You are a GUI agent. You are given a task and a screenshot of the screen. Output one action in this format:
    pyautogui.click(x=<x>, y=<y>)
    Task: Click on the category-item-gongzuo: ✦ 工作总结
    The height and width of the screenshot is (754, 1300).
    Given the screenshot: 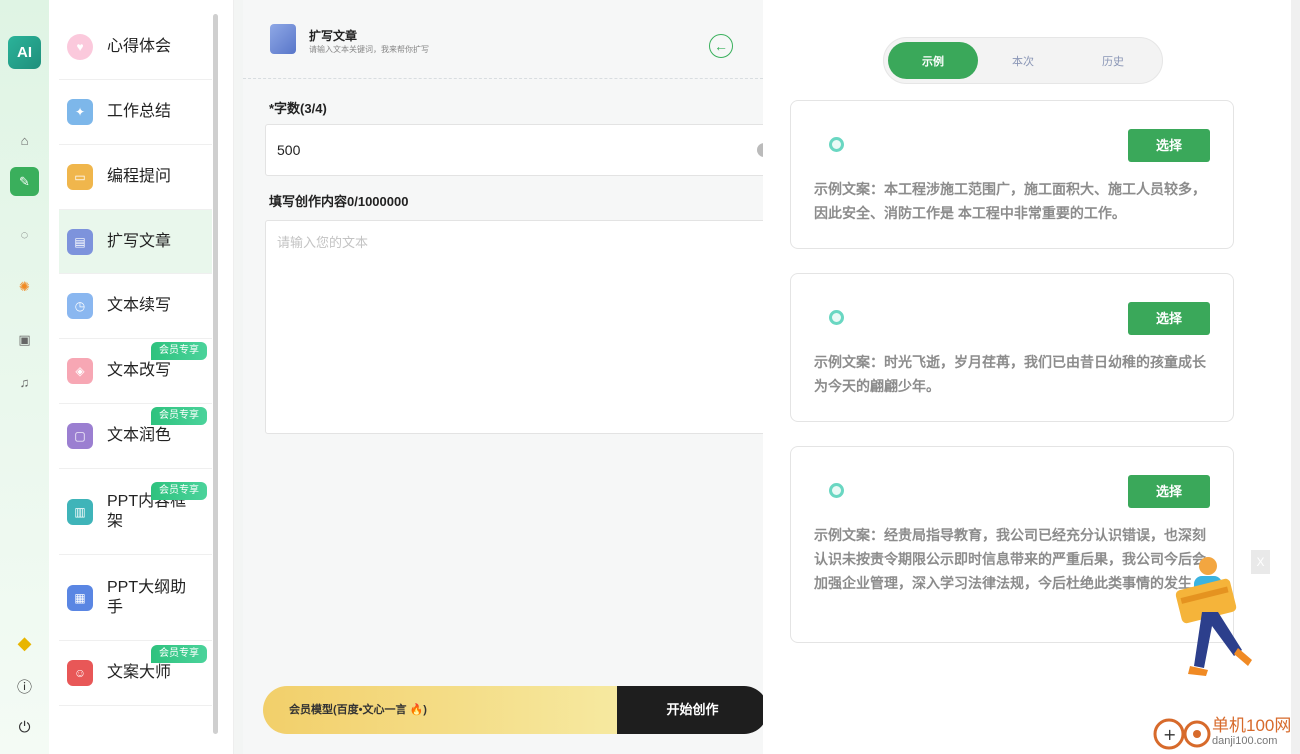 What is the action you would take?
    pyautogui.click(x=135, y=112)
    